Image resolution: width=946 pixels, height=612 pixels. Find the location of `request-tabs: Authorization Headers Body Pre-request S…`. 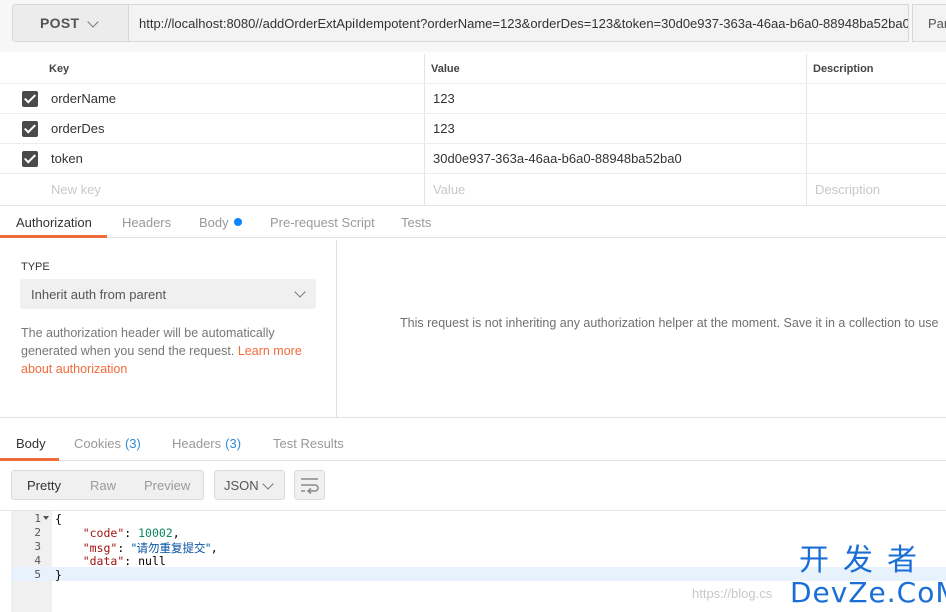

request-tabs: Authorization Headers Body Pre-request S… is located at coordinates (473, 222).